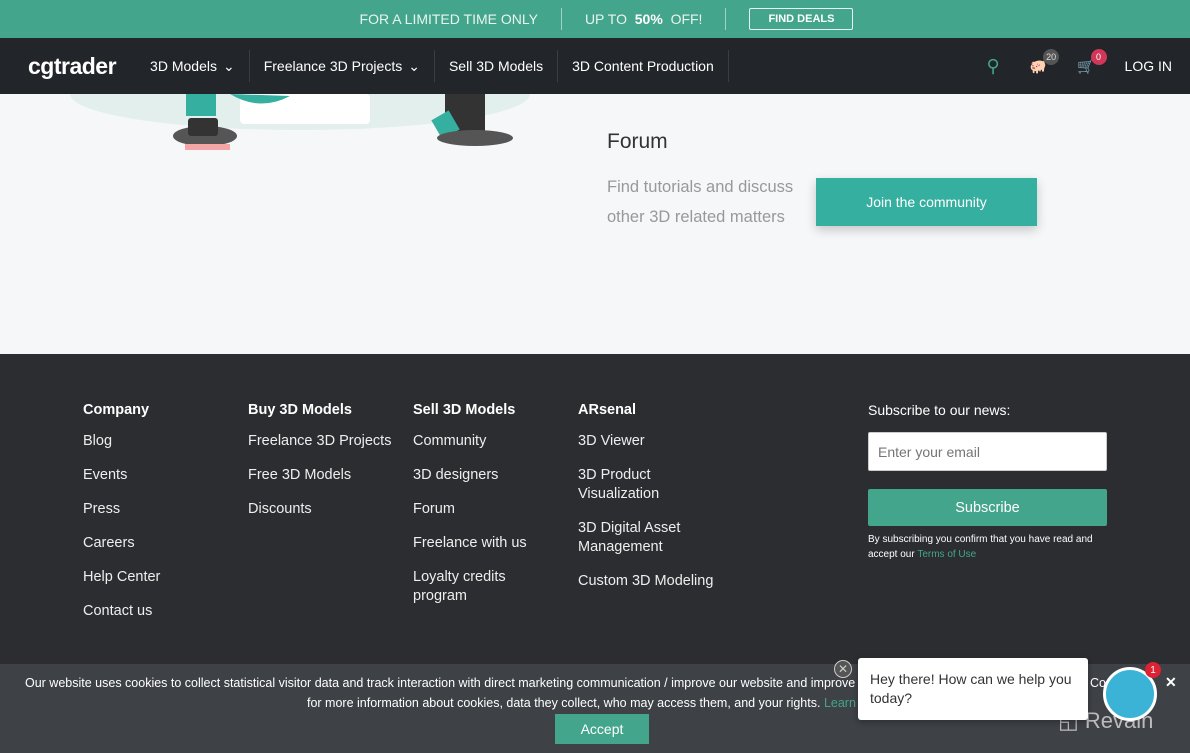  Describe the element at coordinates (121, 441) in the screenshot. I see `footer-link: Blog` at that location.